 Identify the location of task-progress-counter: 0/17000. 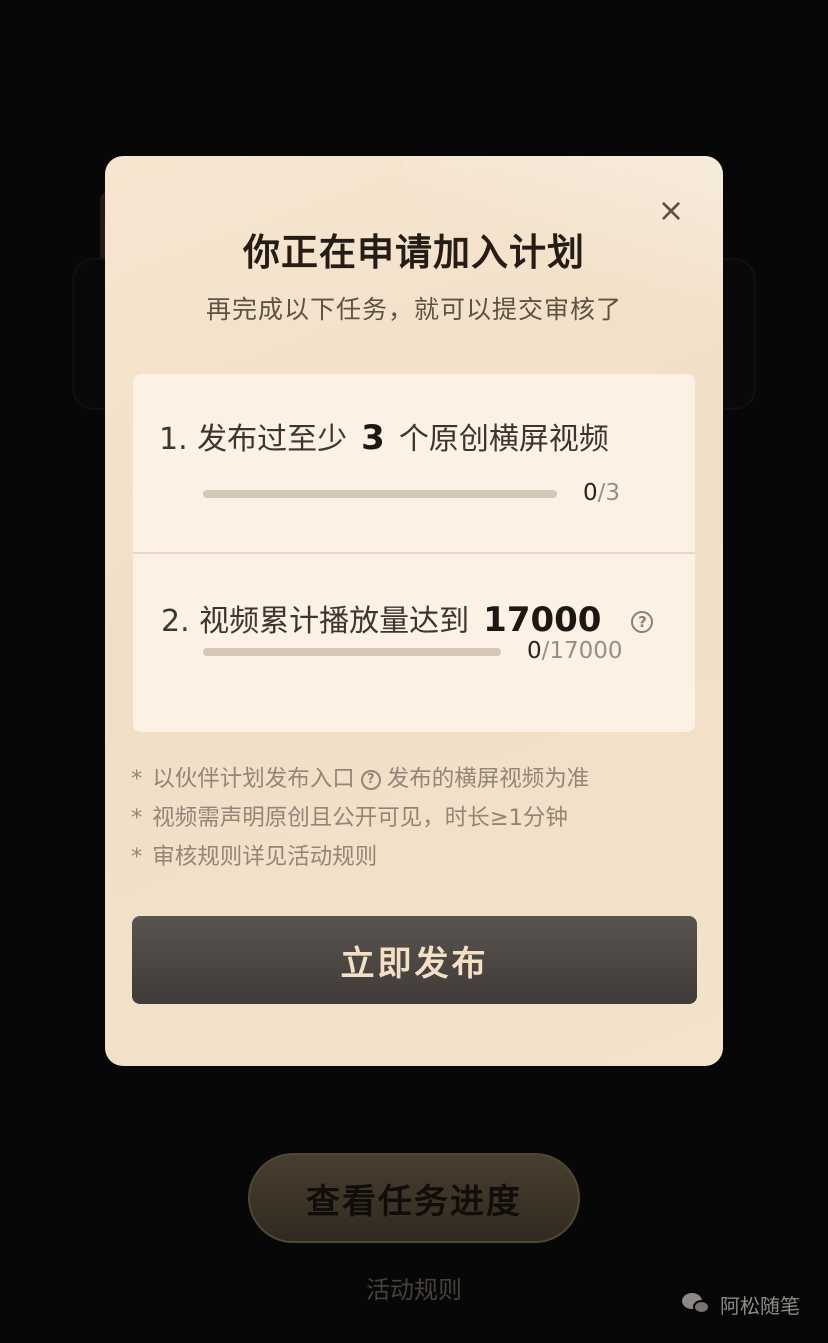
(575, 651).